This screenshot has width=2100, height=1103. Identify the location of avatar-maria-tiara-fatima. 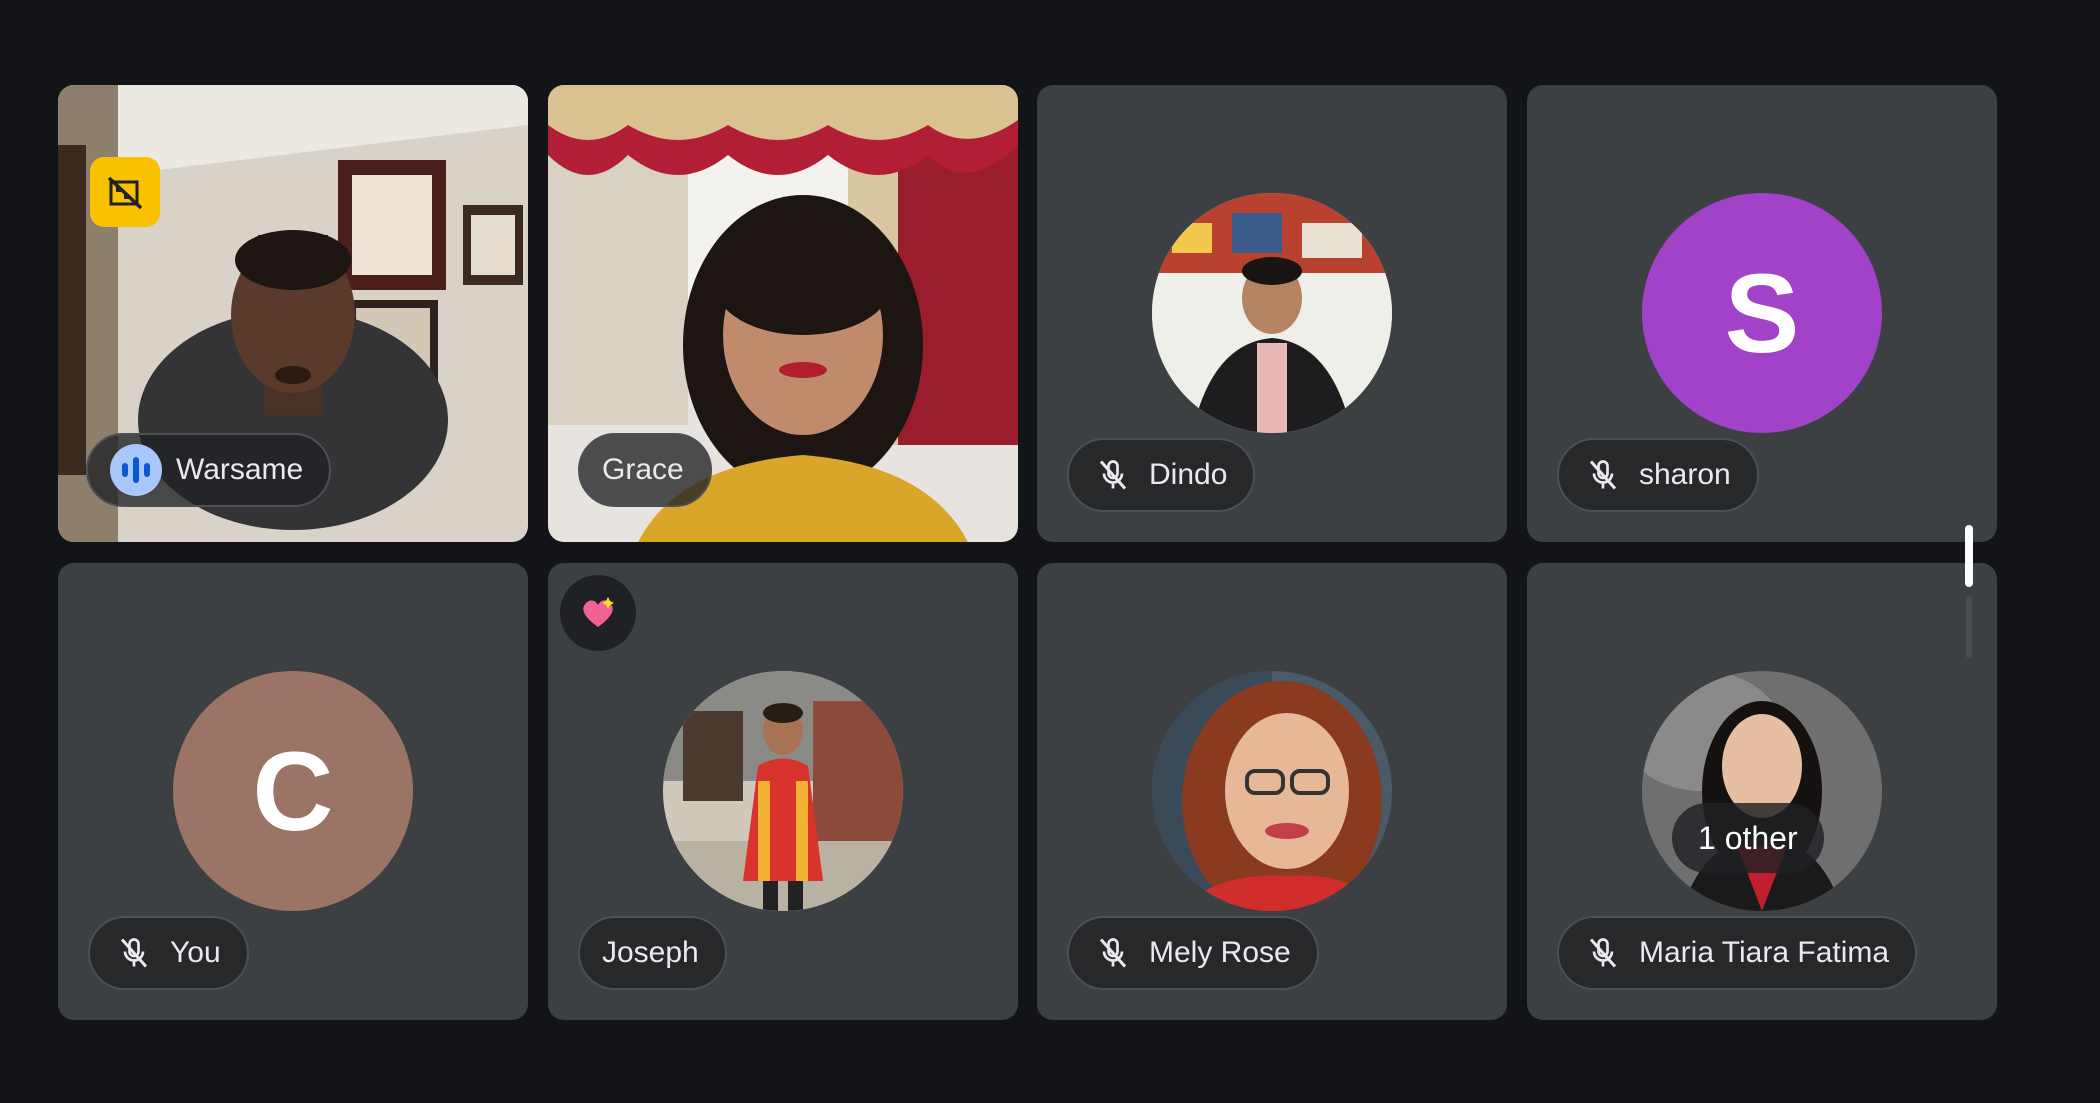
(1762, 791).